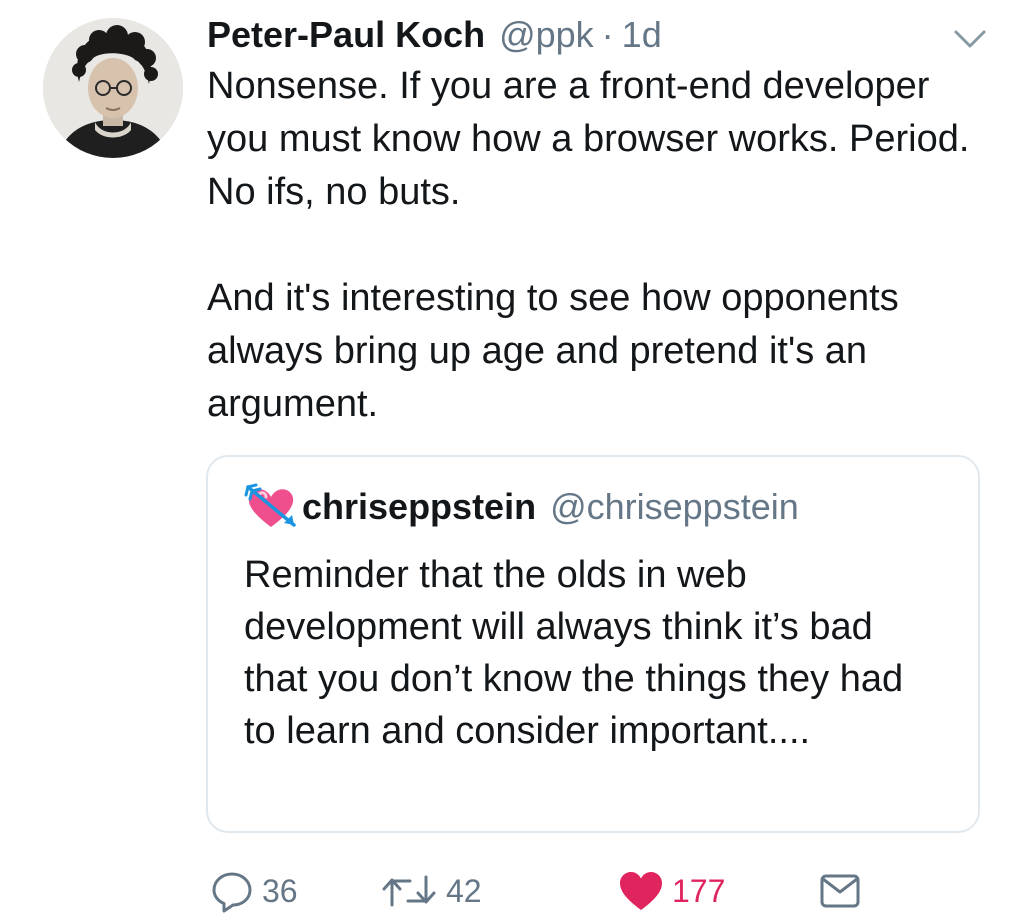 This screenshot has height=924, width=1024. What do you see at coordinates (699, 890) in the screenshot?
I see `like-count: 177` at bounding box center [699, 890].